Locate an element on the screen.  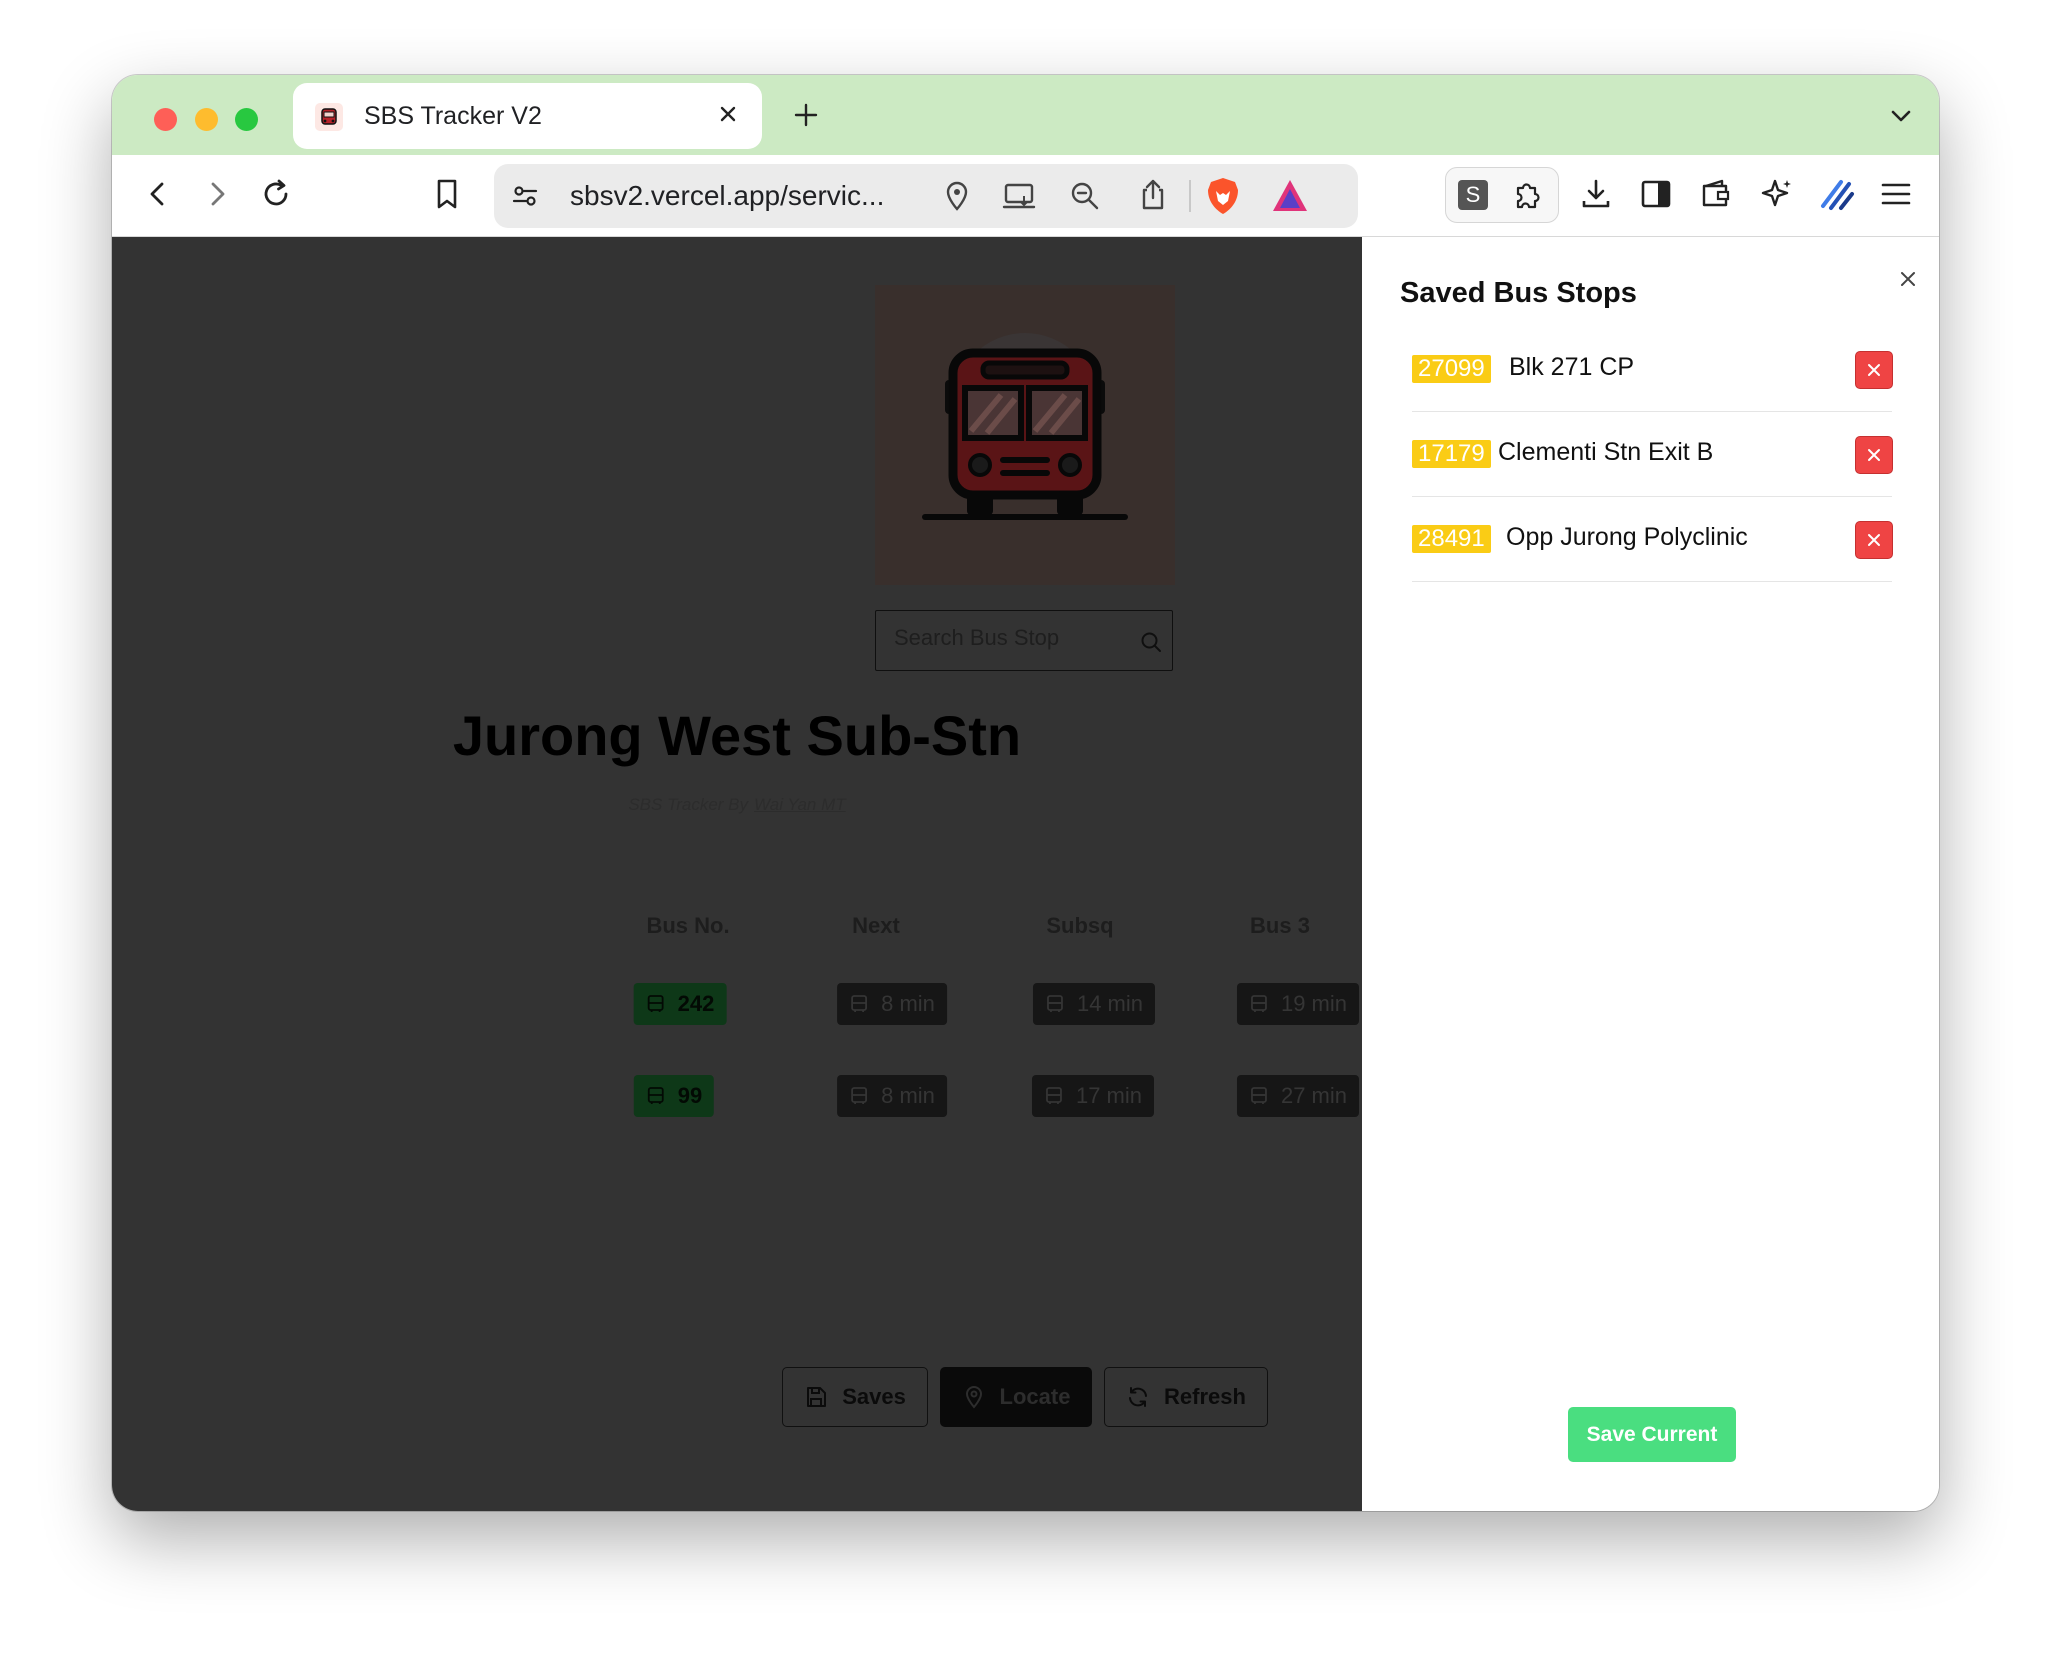
column-header-bus-3: Bus 3 is located at coordinates (1280, 925).